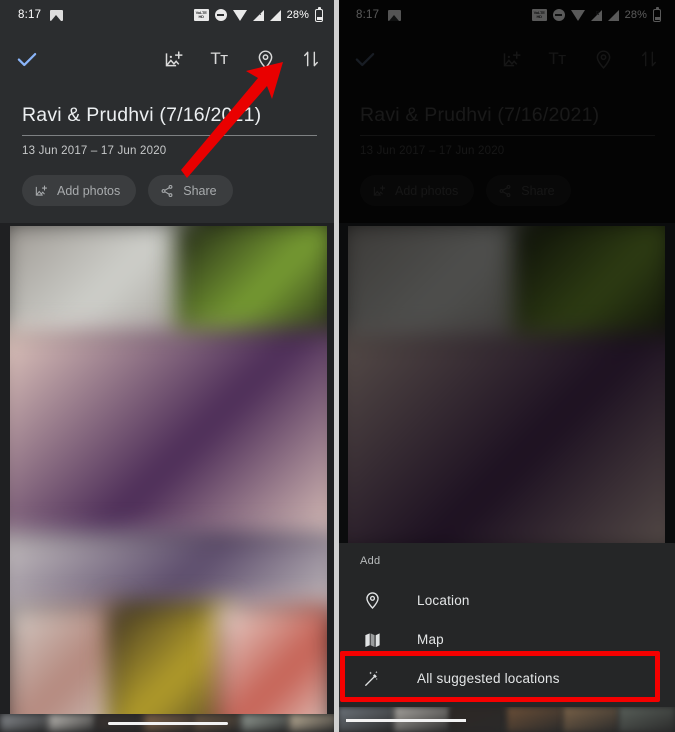 Image resolution: width=675 pixels, height=732 pixels. I want to click on wifi-icon, so click(239, 15).